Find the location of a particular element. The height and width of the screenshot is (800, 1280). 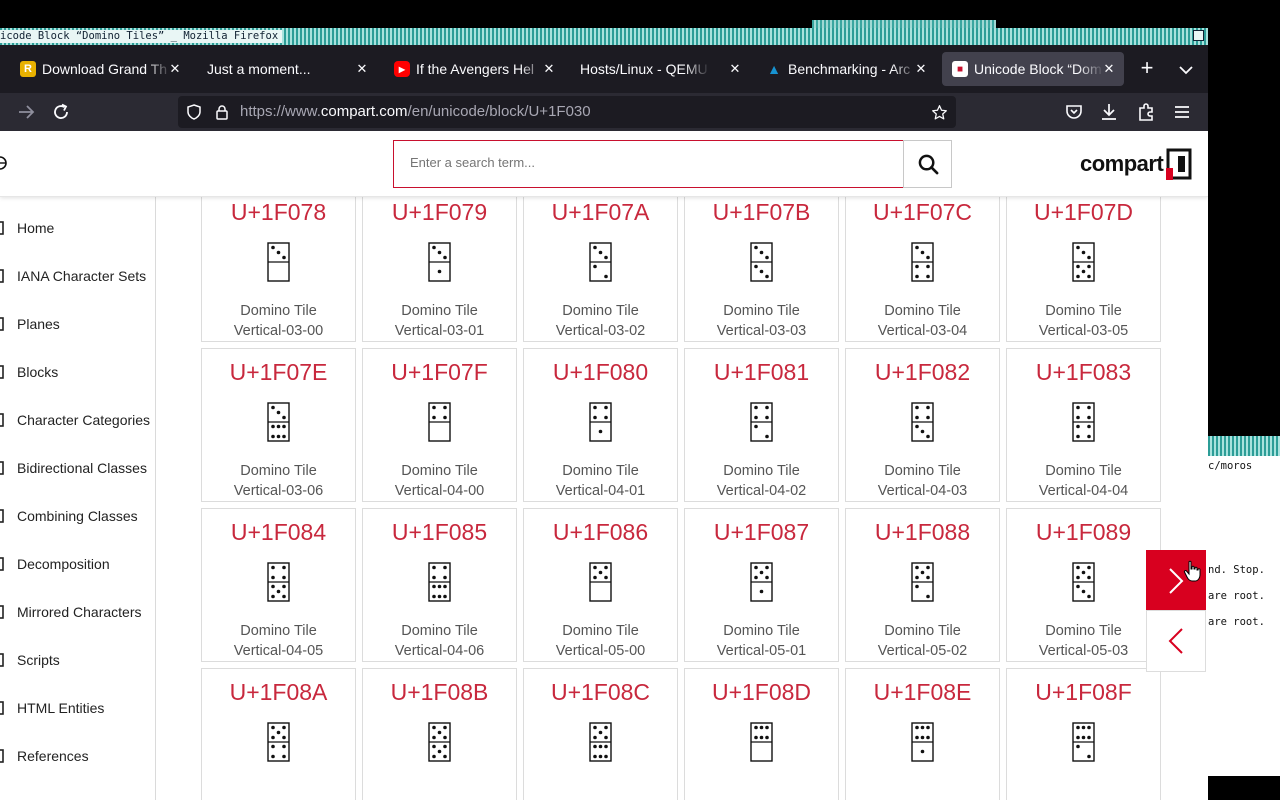

character-card: U+1F088 Domino Tile Vertical-05-02 is located at coordinates (922, 585).